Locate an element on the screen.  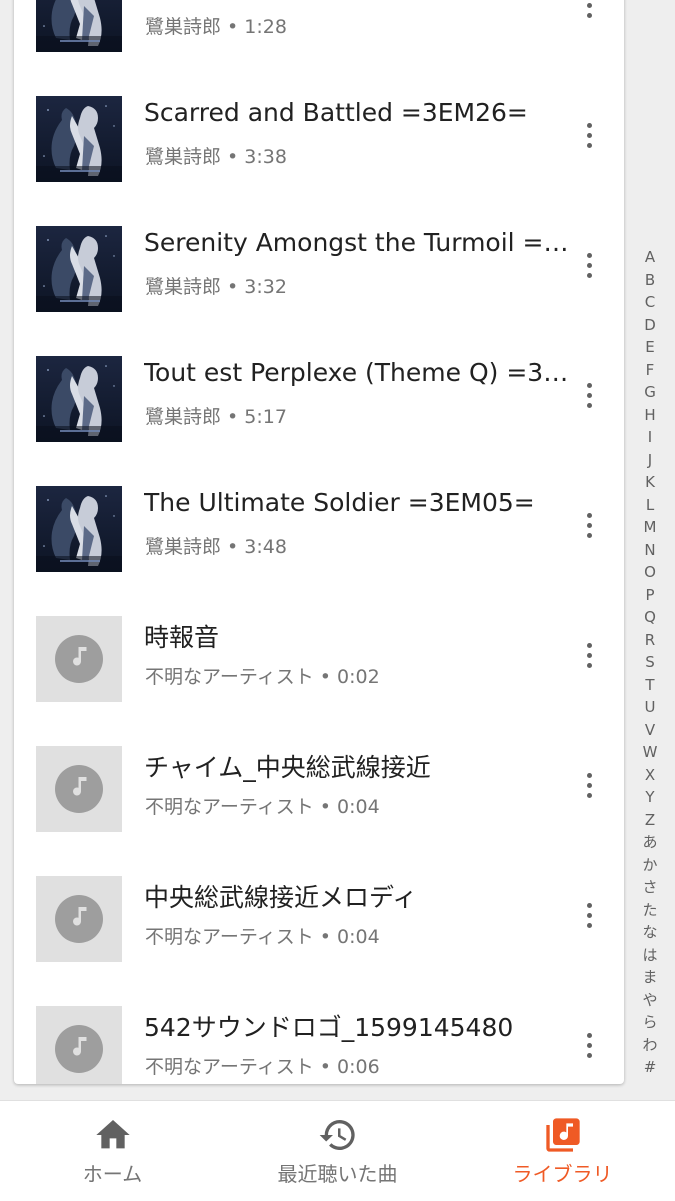
song-title: チャイム_中央総武線接近 is located at coordinates (287, 767).